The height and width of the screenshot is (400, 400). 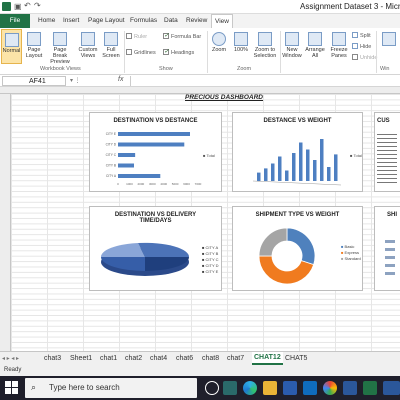 I want to click on mail-icon, so click(x=310, y=388).